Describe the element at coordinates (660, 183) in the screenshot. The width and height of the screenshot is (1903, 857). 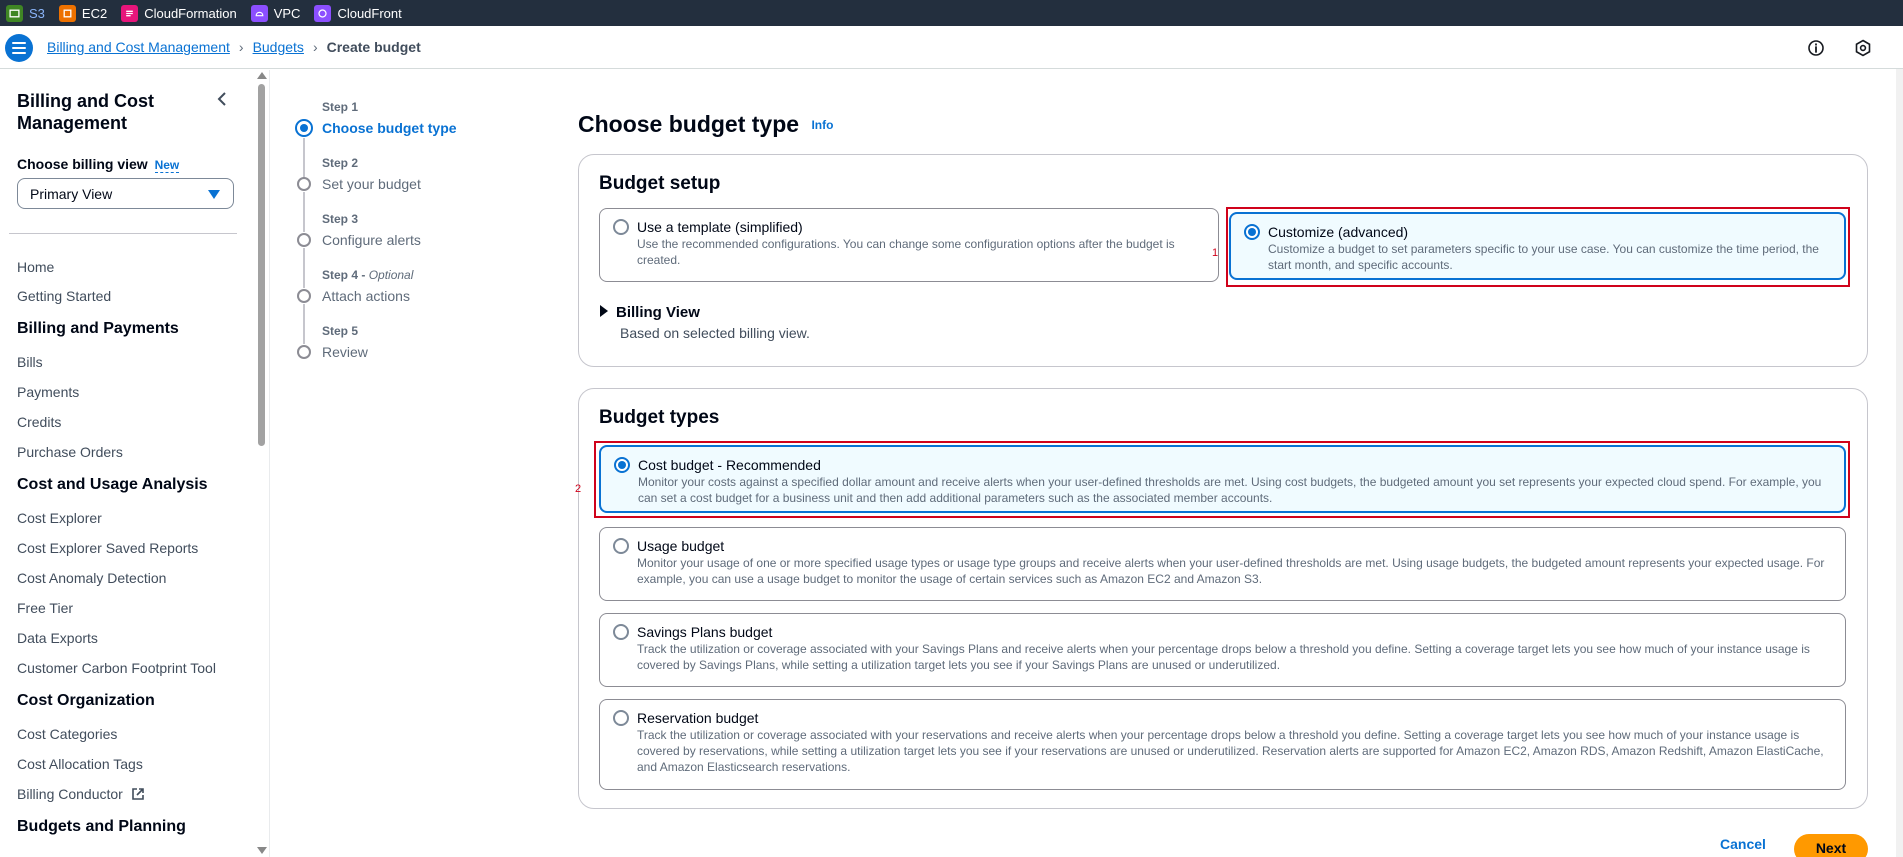
I see `budget-setup-heading: Budget setup` at that location.